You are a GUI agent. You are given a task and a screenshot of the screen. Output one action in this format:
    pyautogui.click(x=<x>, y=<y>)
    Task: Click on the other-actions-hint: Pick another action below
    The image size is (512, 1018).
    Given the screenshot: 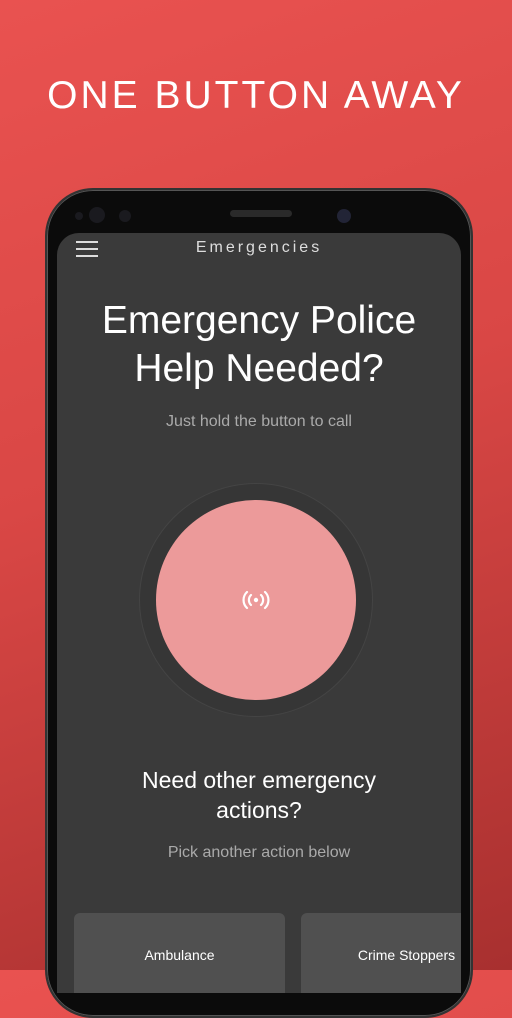 What is the action you would take?
    pyautogui.click(x=259, y=852)
    